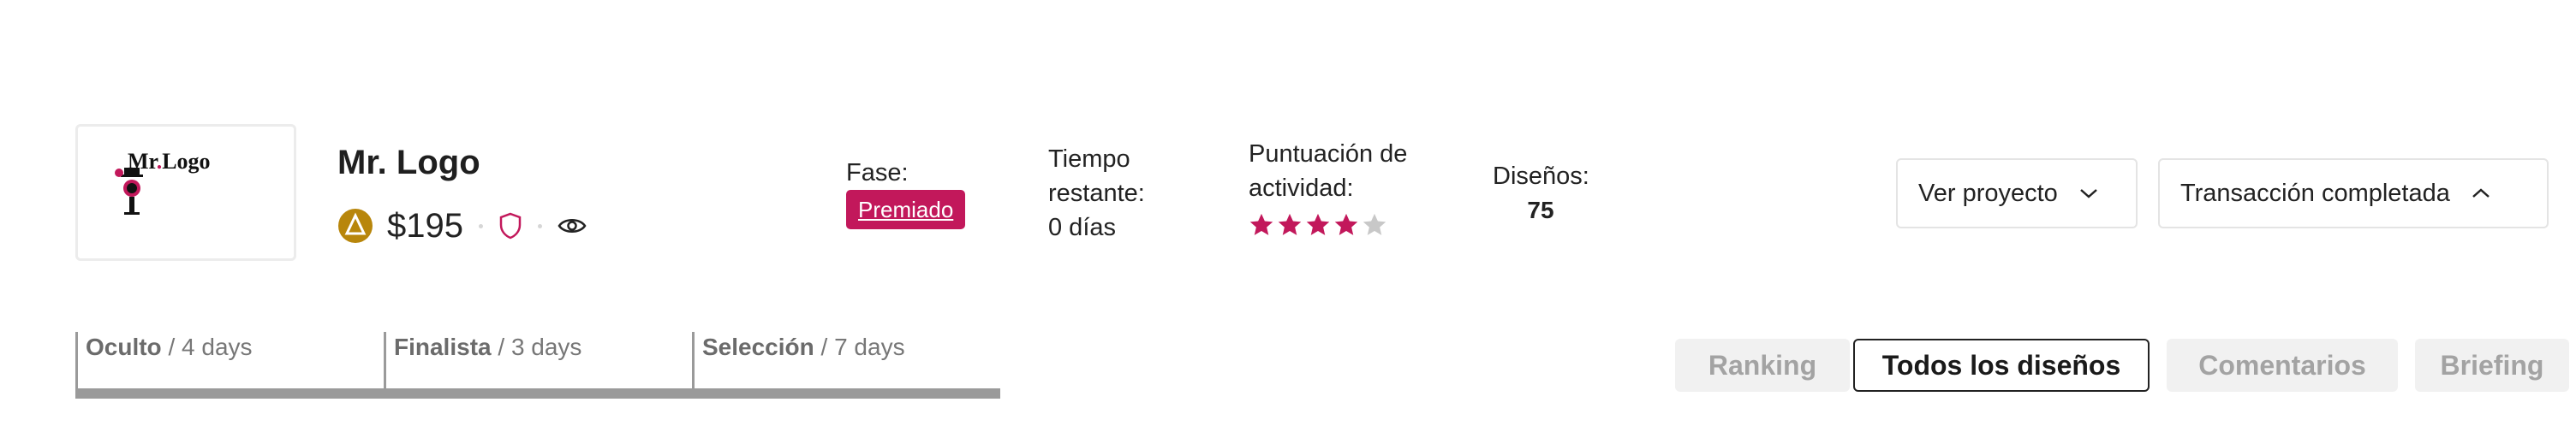 Image resolution: width=2576 pixels, height=426 pixels. What do you see at coordinates (1374, 224) in the screenshot?
I see `star-empty-icon` at bounding box center [1374, 224].